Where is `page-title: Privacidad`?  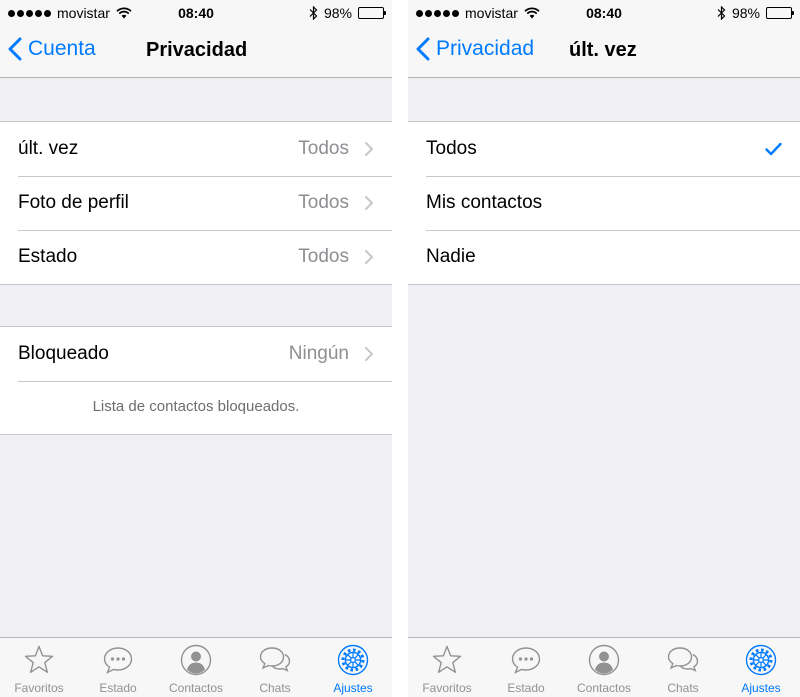
page-title: Privacidad is located at coordinates (197, 50).